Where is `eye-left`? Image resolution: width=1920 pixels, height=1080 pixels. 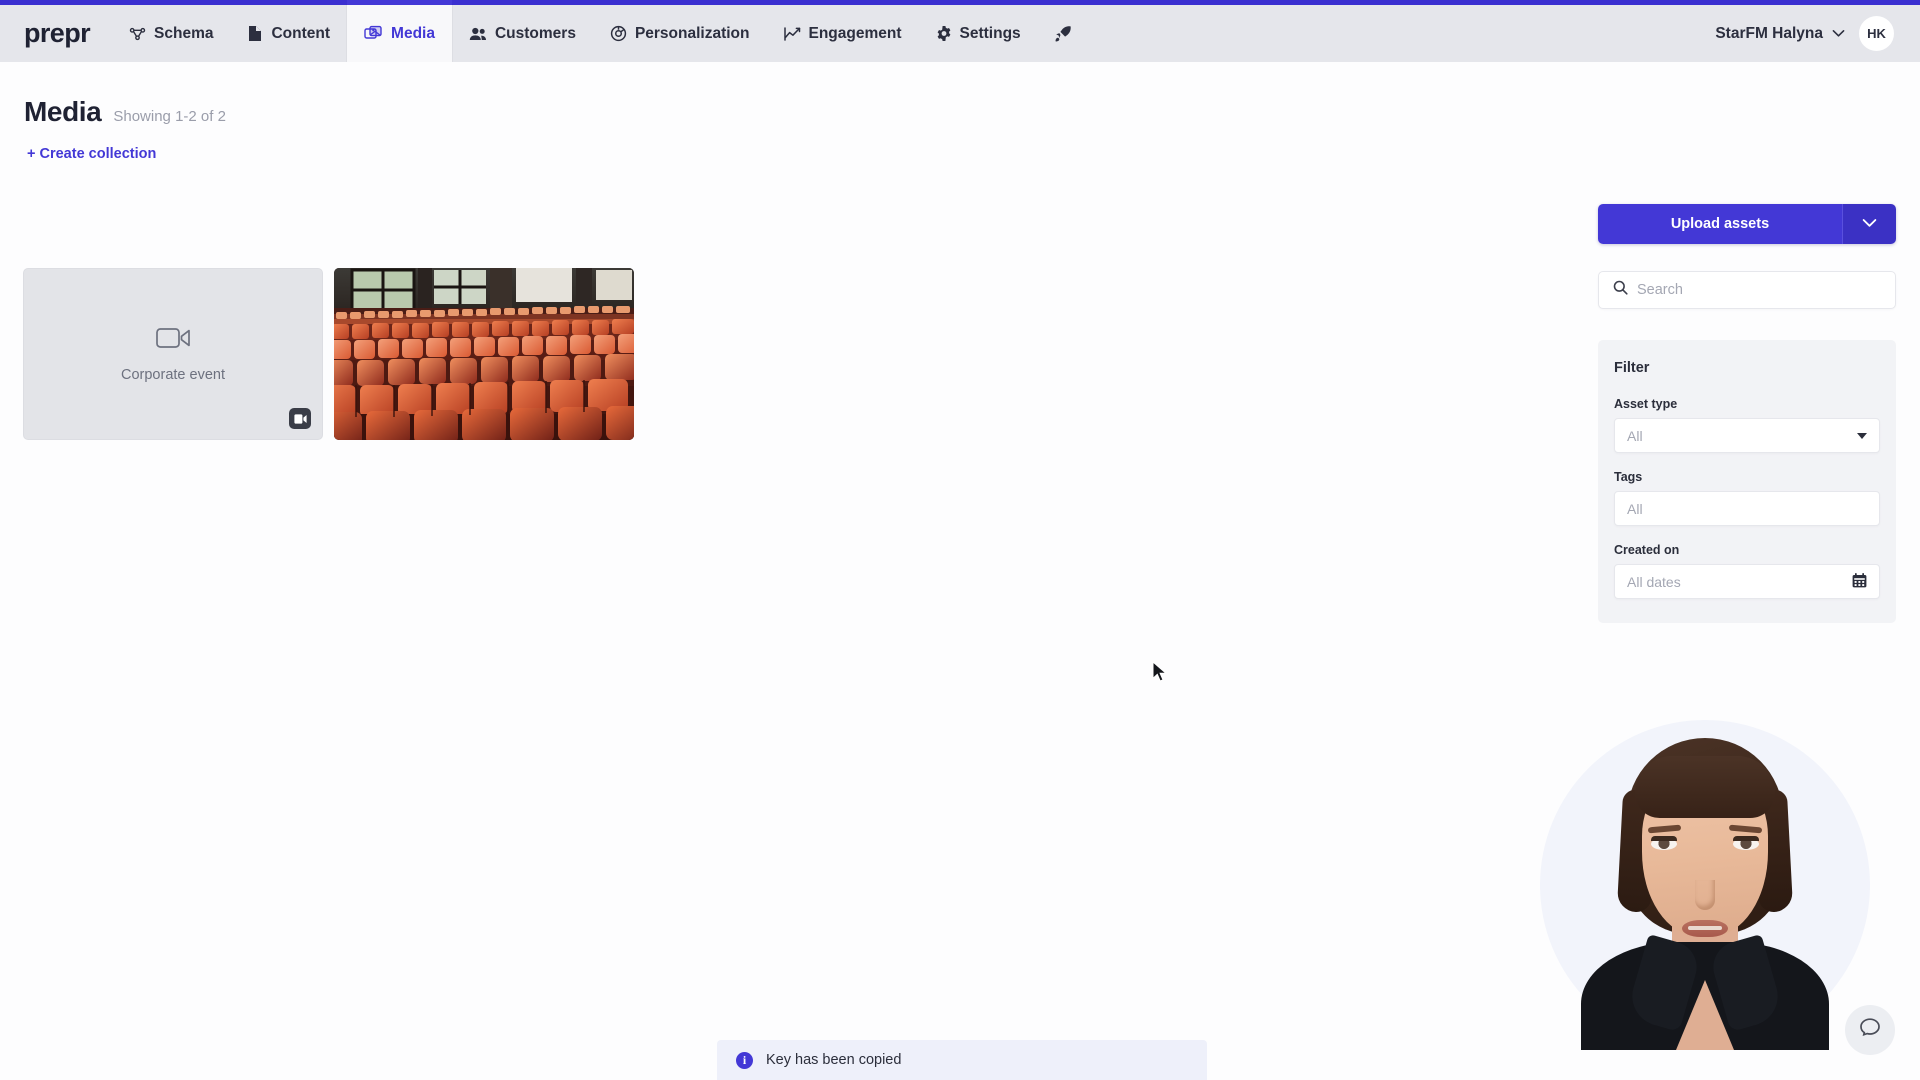 eye-left is located at coordinates (1664, 843).